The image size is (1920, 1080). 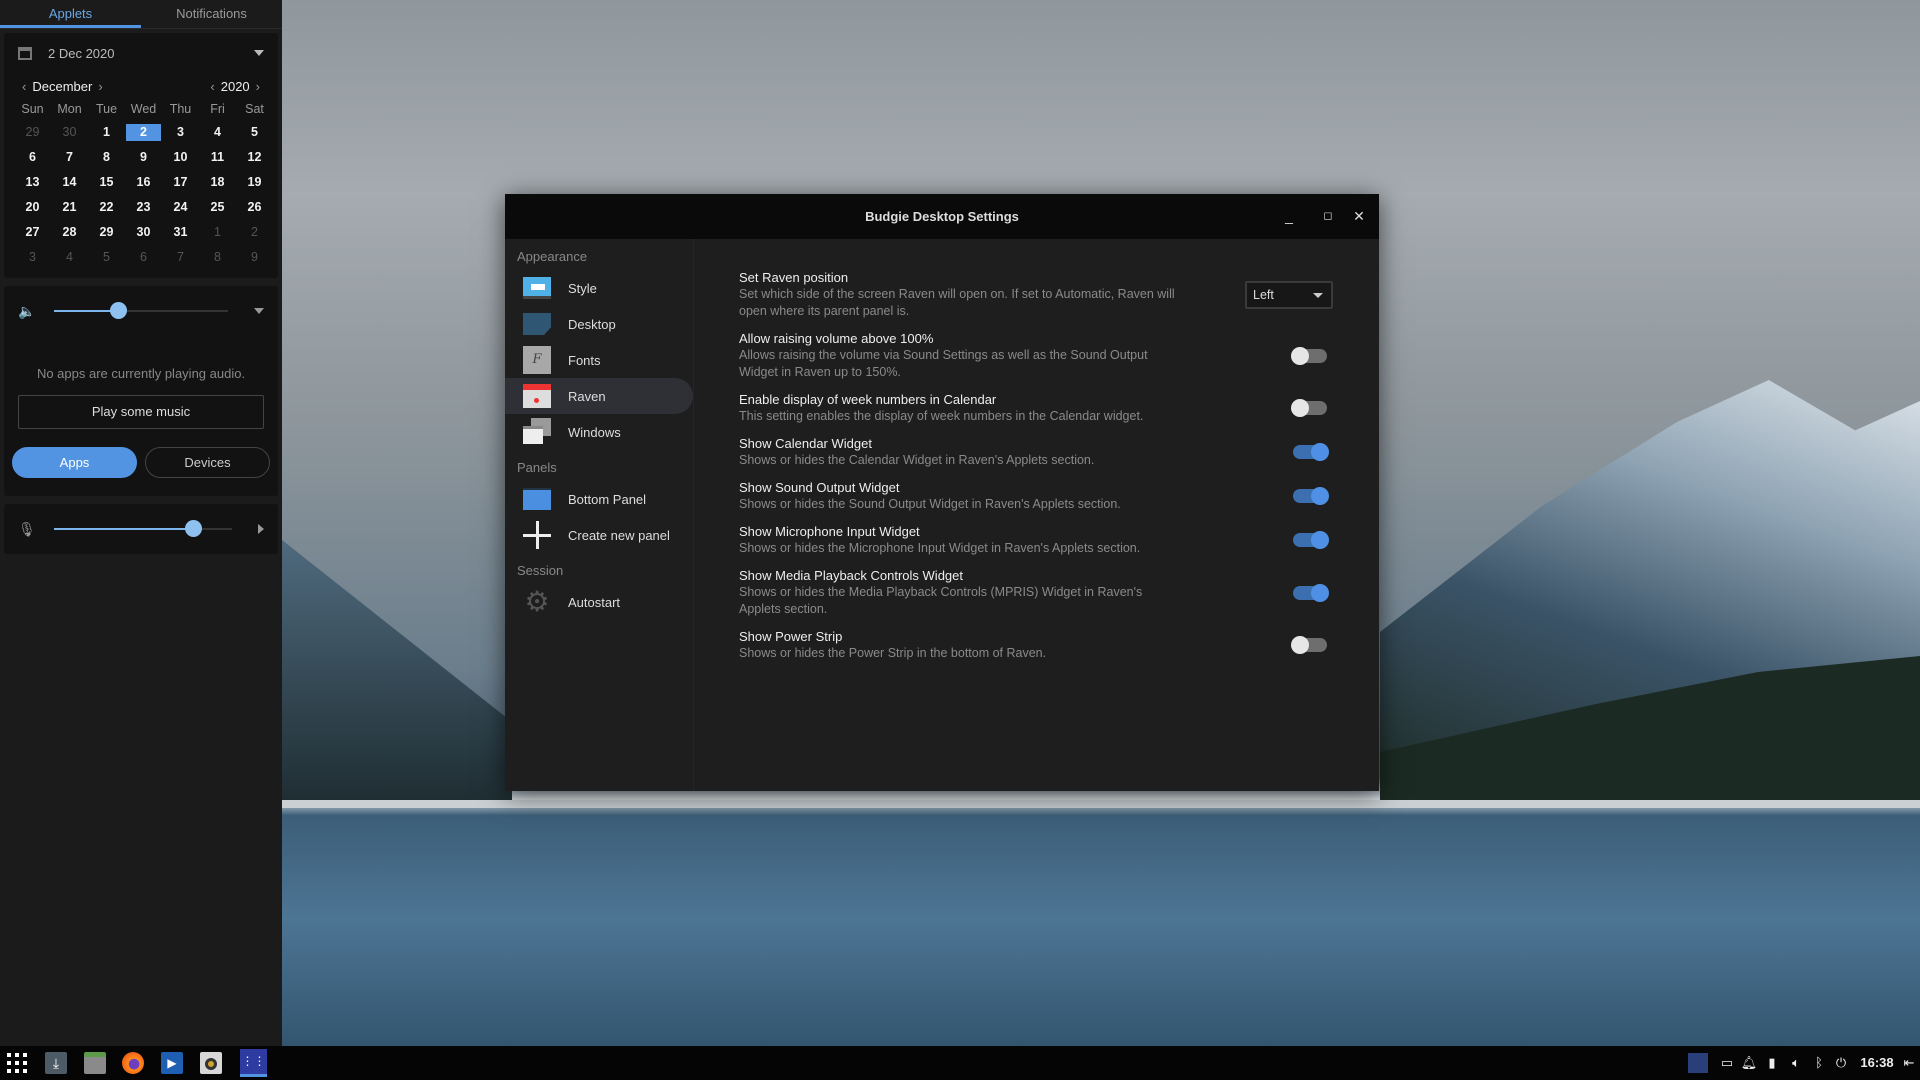 What do you see at coordinates (143, 528) in the screenshot?
I see `mic-volume-slider` at bounding box center [143, 528].